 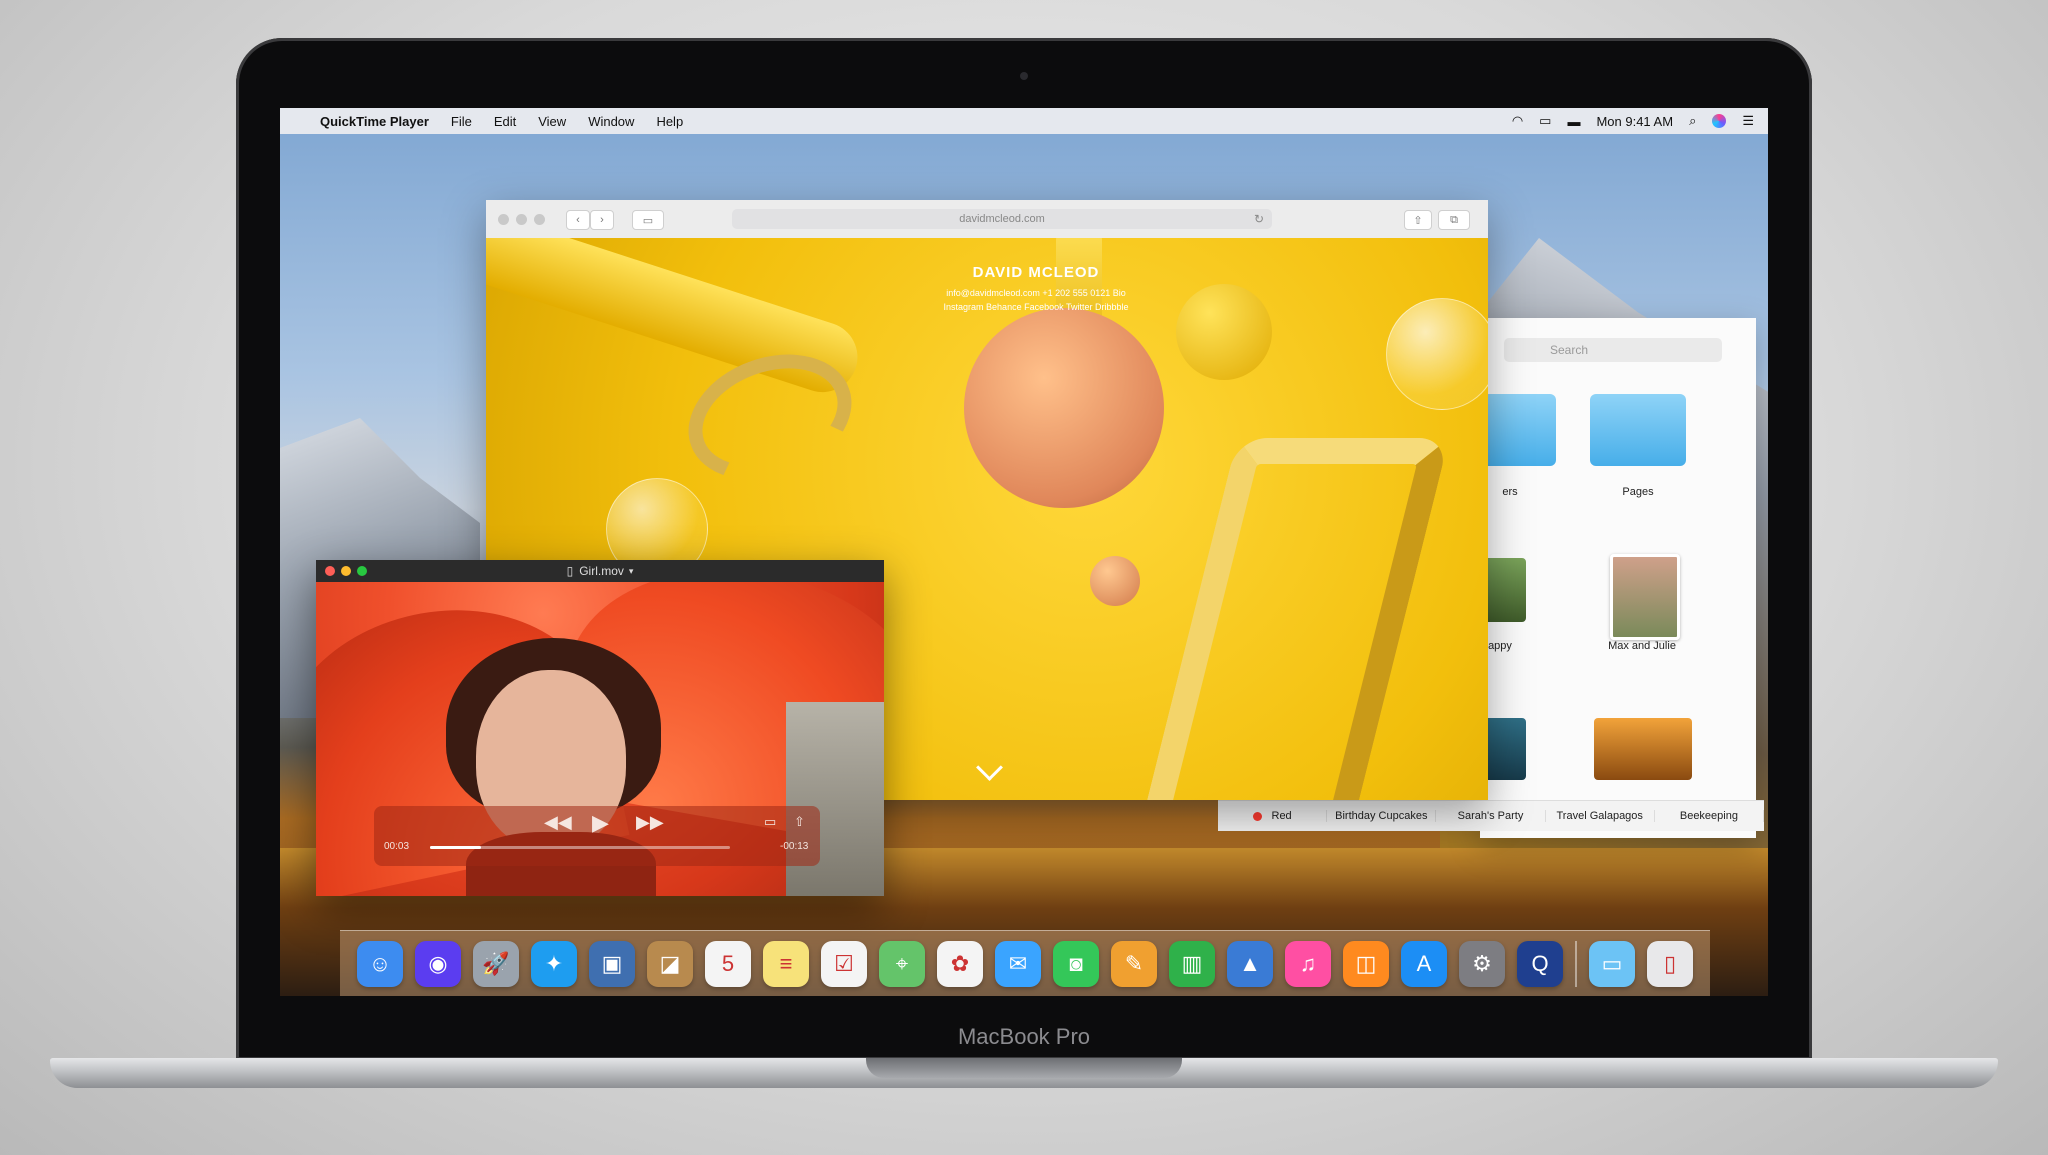 I want to click on numbers-icon: ▥, so click(x=1192, y=964).